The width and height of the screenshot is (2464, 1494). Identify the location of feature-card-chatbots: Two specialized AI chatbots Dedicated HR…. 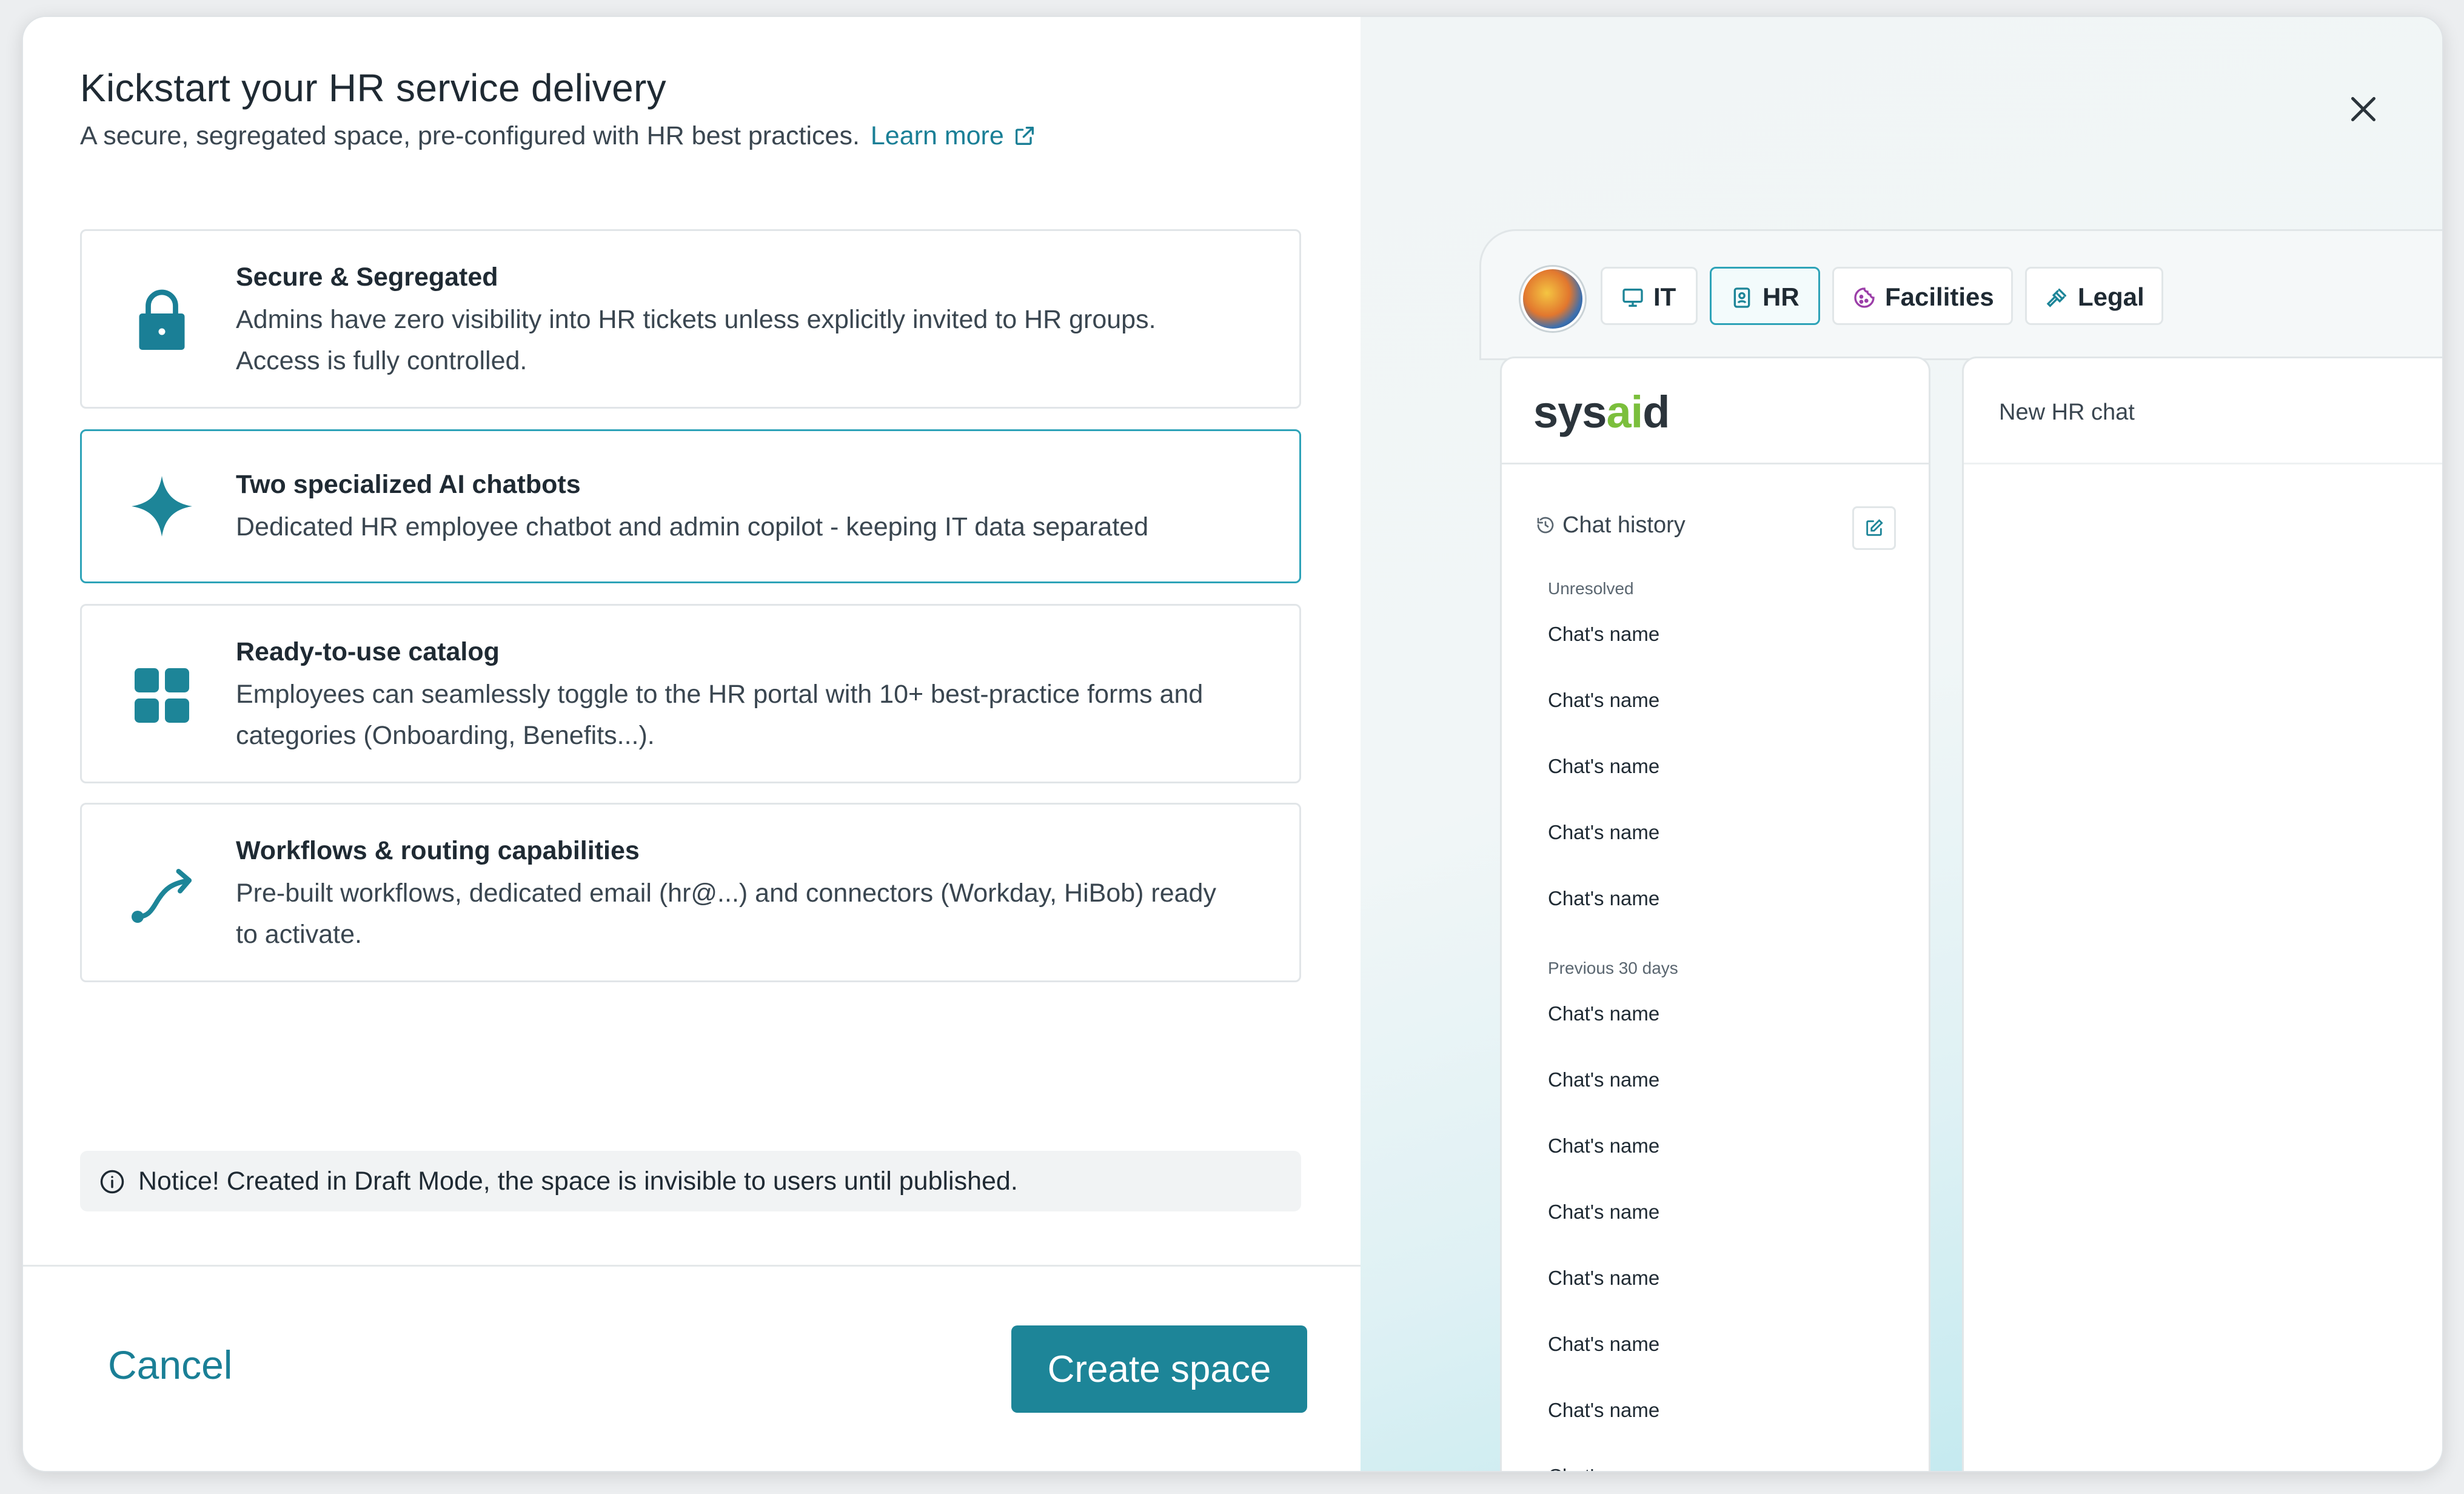
(691, 506).